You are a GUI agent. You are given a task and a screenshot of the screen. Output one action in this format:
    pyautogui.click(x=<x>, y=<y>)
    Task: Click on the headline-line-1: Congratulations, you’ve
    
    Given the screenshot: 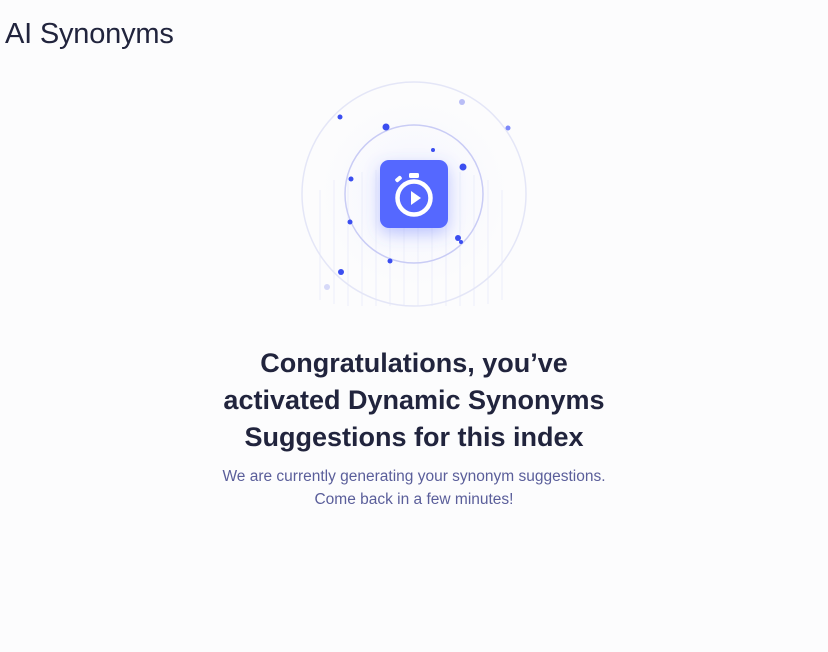 What is the action you would take?
    pyautogui.click(x=414, y=363)
    